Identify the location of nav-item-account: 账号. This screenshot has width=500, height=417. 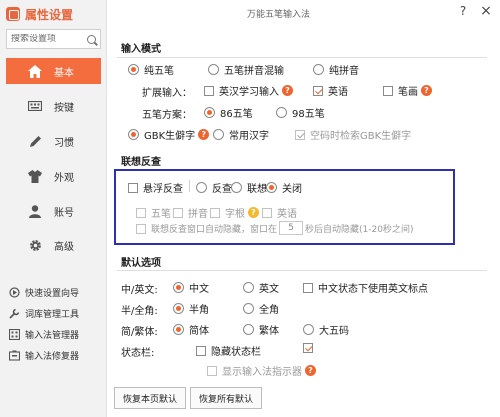
(53, 211).